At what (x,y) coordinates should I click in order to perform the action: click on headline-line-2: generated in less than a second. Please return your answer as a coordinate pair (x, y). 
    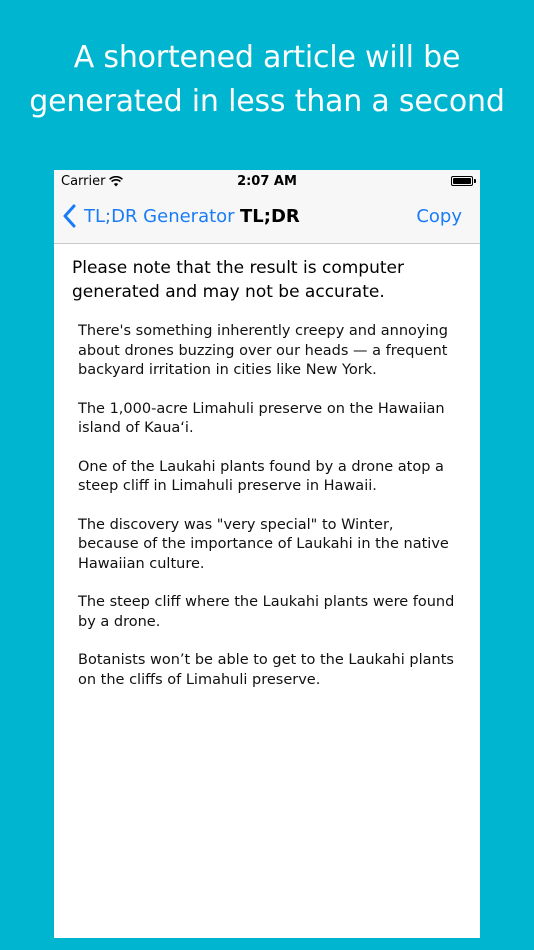
    Looking at the image, I should click on (267, 101).